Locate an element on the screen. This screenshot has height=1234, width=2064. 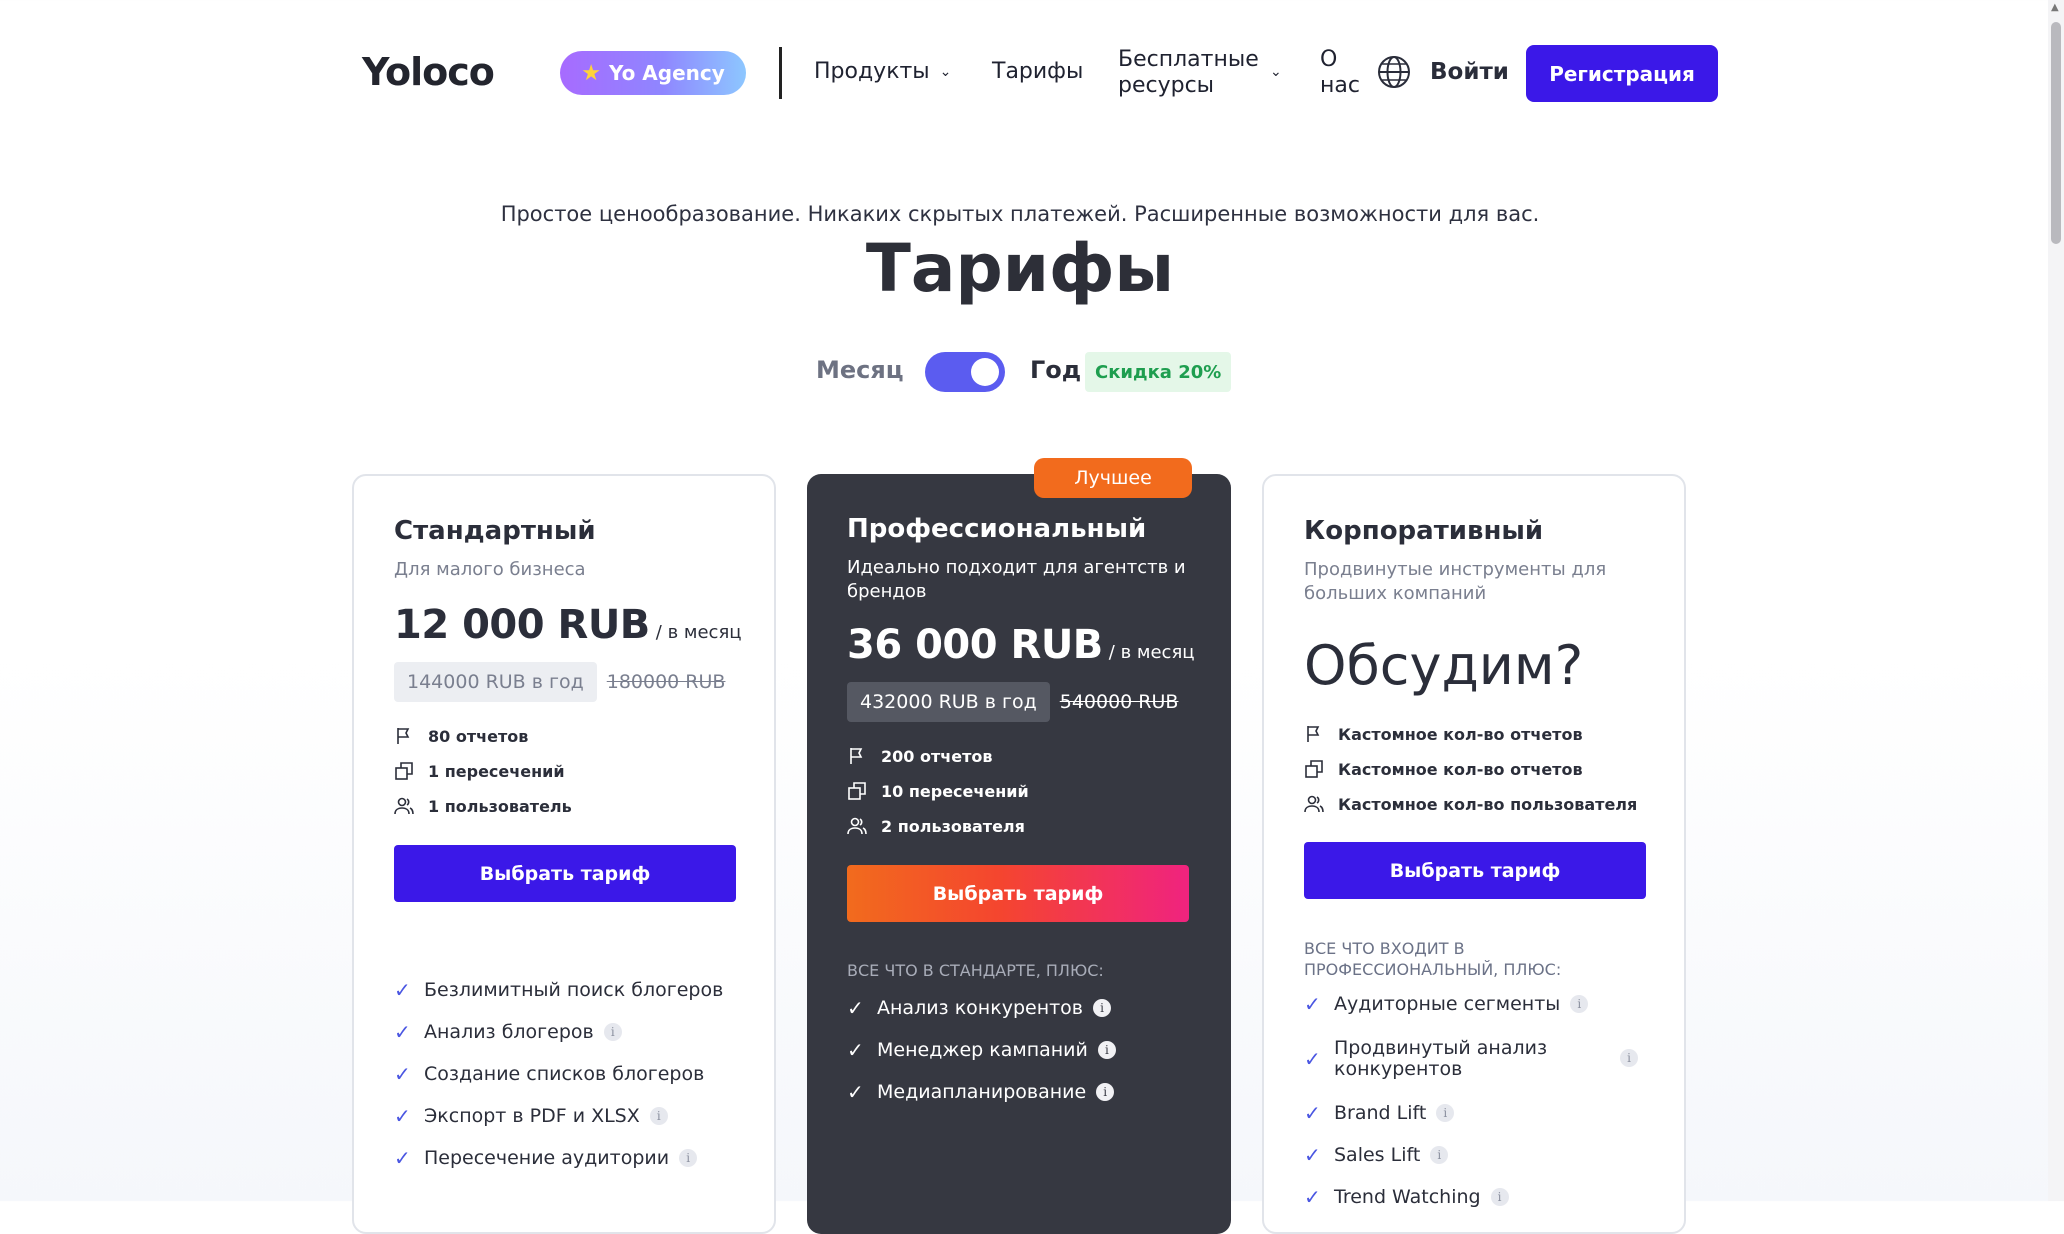
bullet-item: ✓ Sales Lift i is located at coordinates (1376, 1155).